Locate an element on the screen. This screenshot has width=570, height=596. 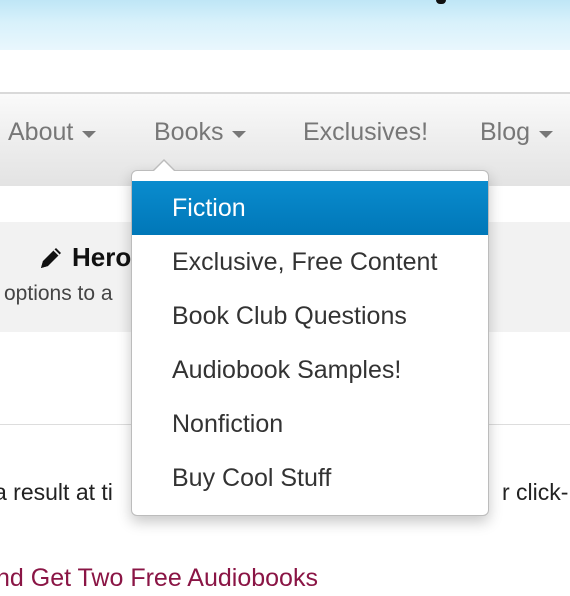
dropdown-pointer-fill is located at coordinates (164, 166).